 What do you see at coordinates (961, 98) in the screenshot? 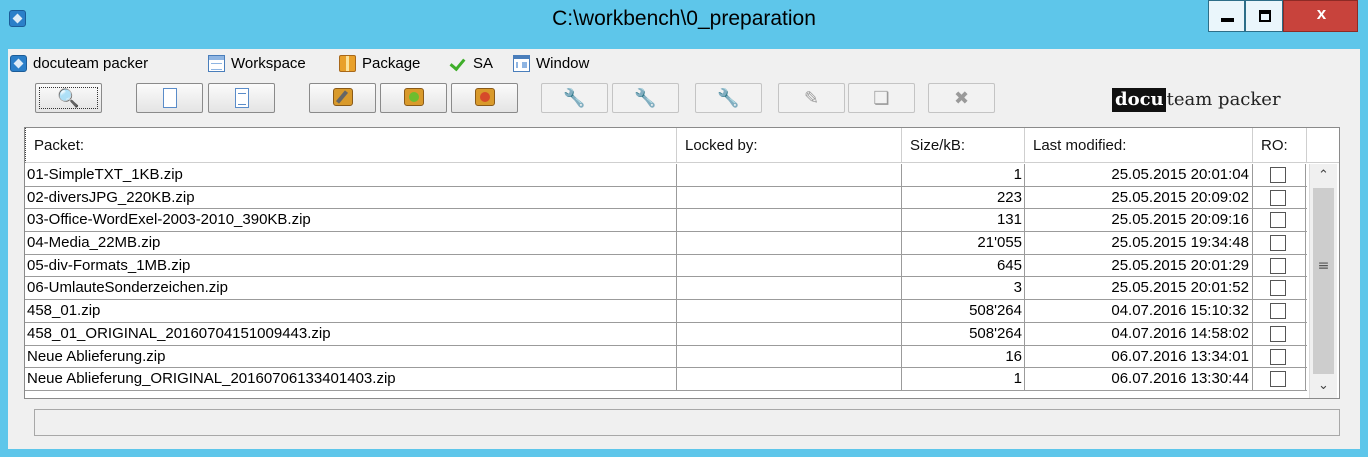
I see `close-button: ✖` at bounding box center [961, 98].